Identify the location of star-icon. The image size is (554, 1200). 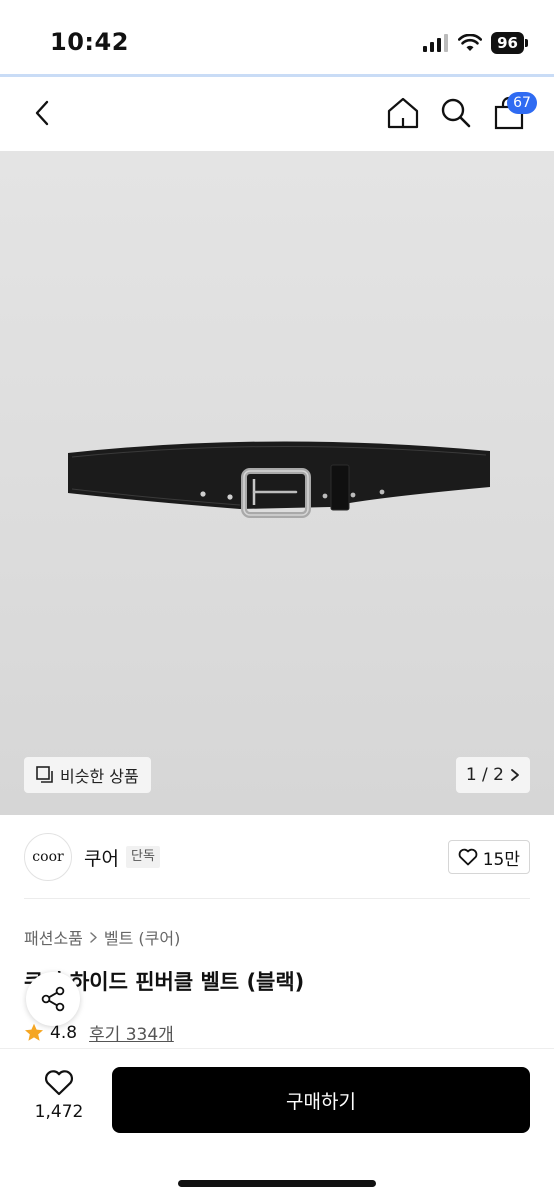
(34, 1032).